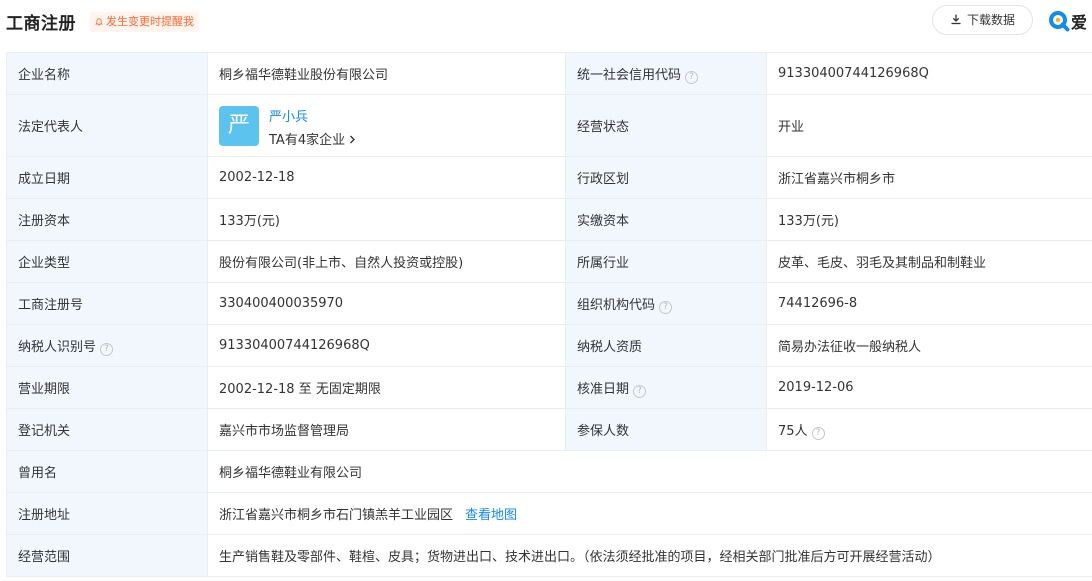 The image size is (1092, 581). I want to click on download-icon, so click(956, 19).